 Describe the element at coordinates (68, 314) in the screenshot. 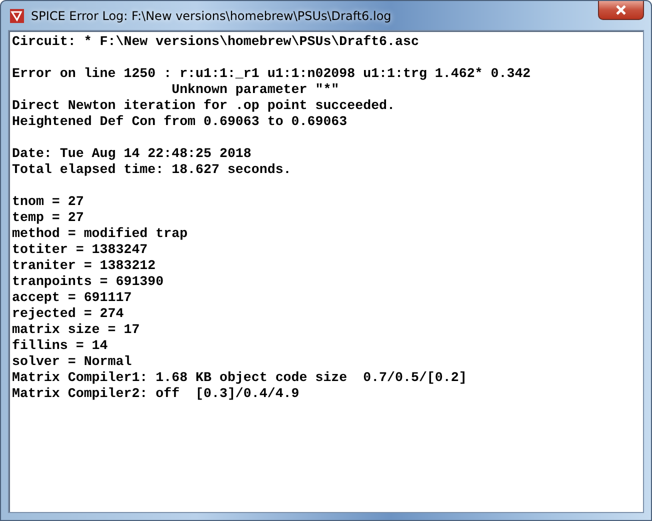

I see `log-line: rejected = 274` at that location.